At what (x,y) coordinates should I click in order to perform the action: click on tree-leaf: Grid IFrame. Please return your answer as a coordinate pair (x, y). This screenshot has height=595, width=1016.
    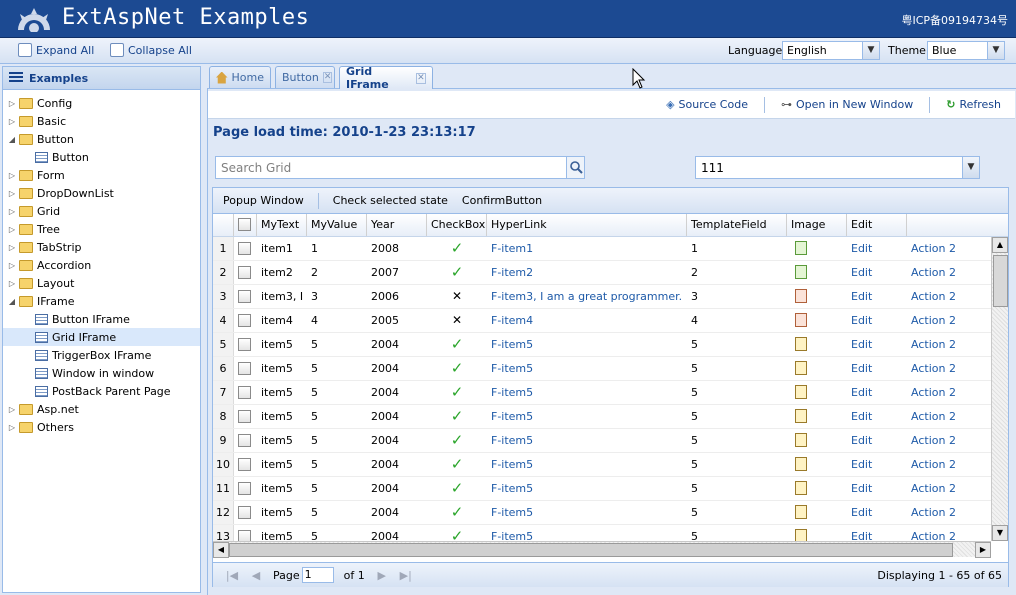
    Looking at the image, I should click on (101, 337).